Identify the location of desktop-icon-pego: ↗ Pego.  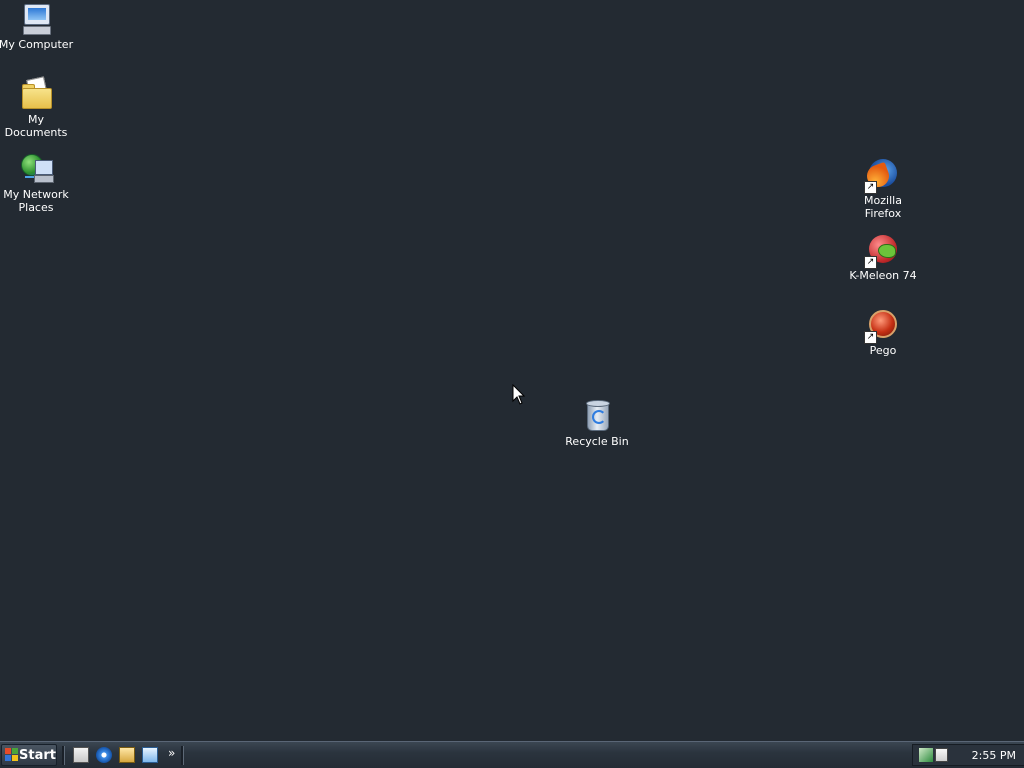
(883, 332).